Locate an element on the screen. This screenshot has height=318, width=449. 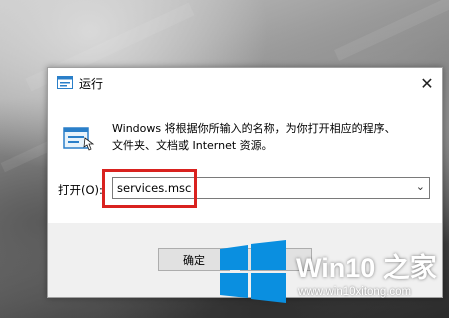
window-title: 运行 is located at coordinates (91, 84).